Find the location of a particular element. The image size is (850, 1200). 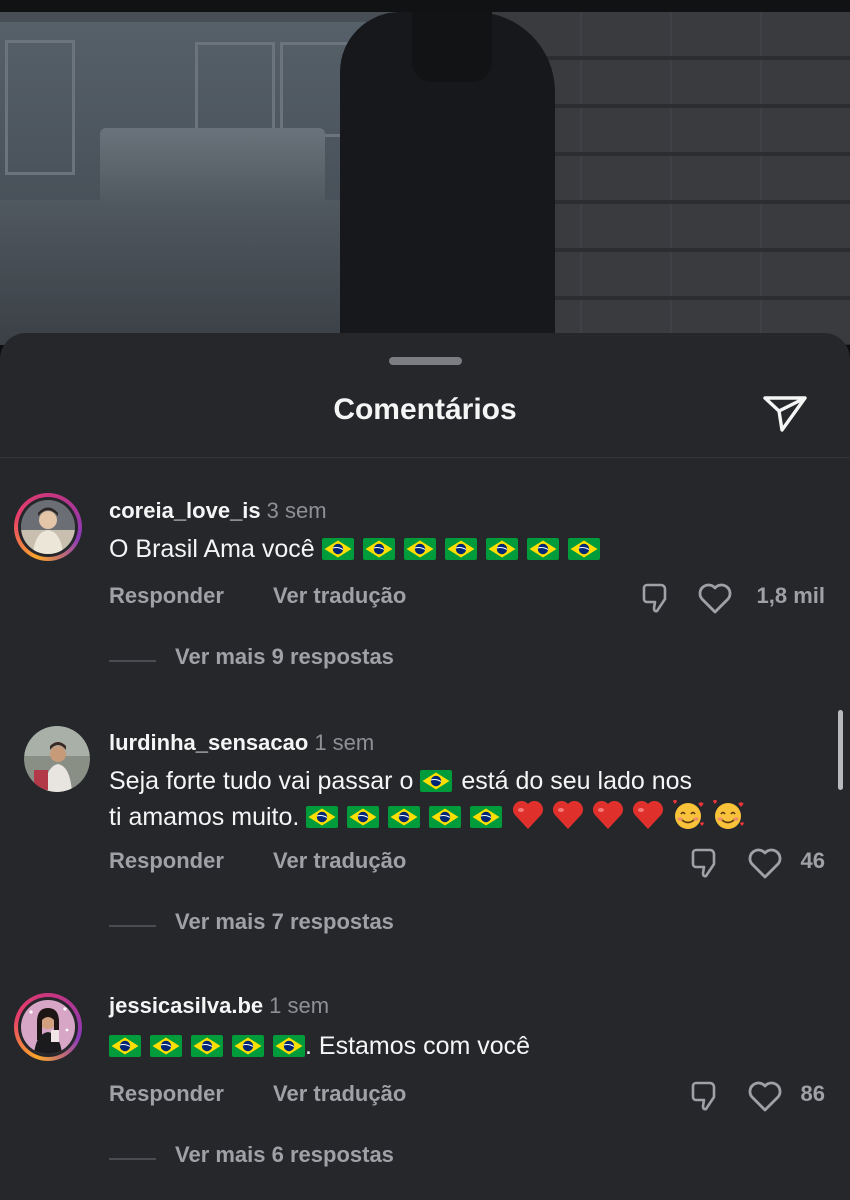

comment-text: . Estamos com você is located at coordinates (469, 1046).